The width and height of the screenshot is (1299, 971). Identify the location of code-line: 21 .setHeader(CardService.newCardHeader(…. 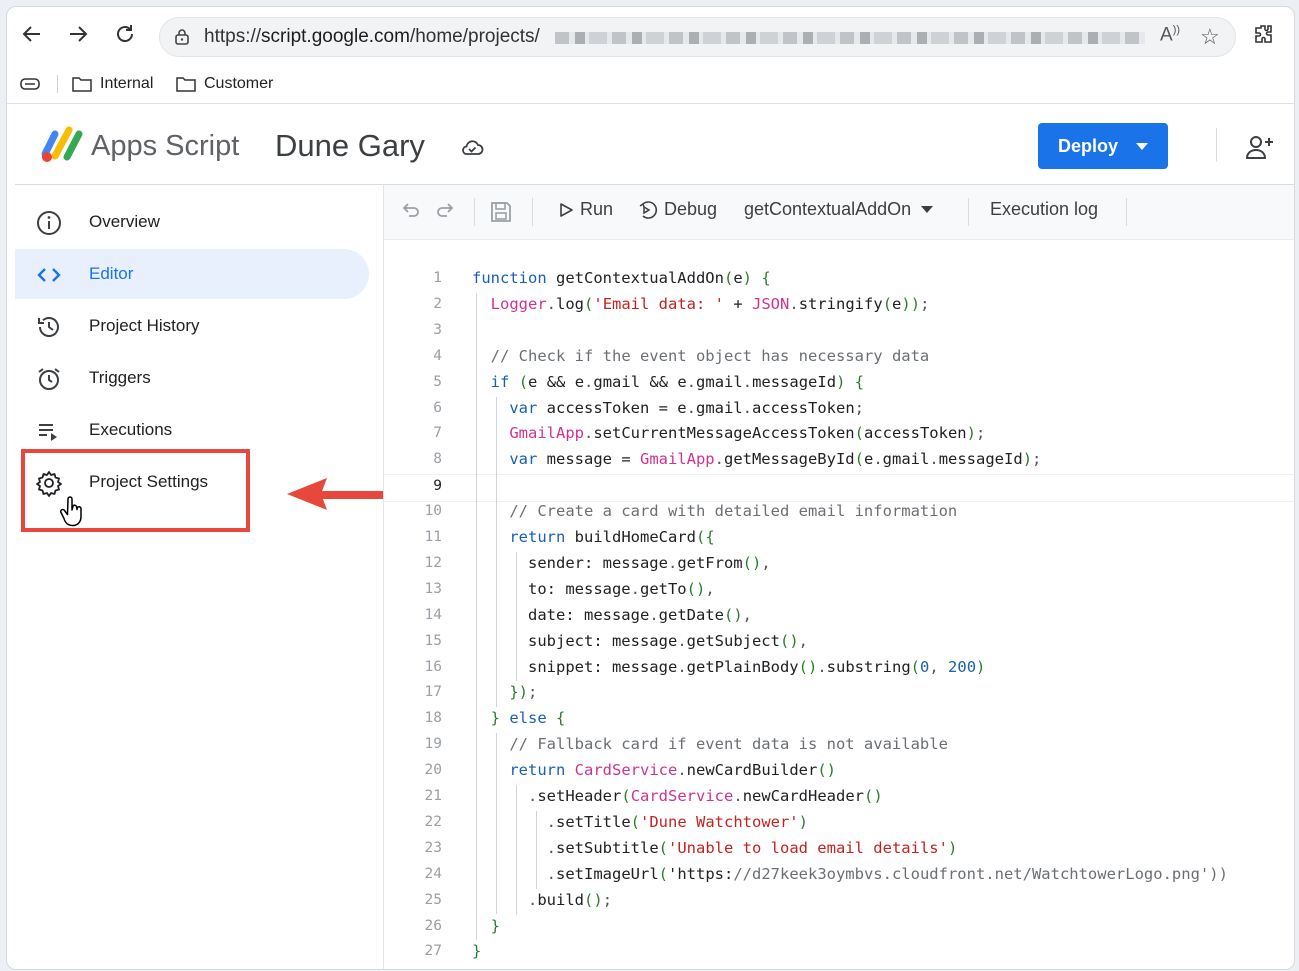
(839, 798).